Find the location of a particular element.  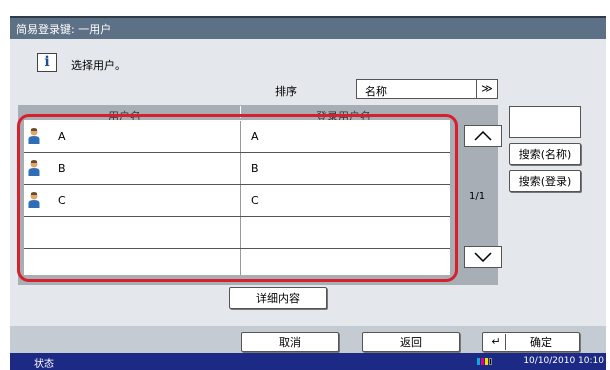

datetime: 10/10/2010 10:10 is located at coordinates (563, 361).